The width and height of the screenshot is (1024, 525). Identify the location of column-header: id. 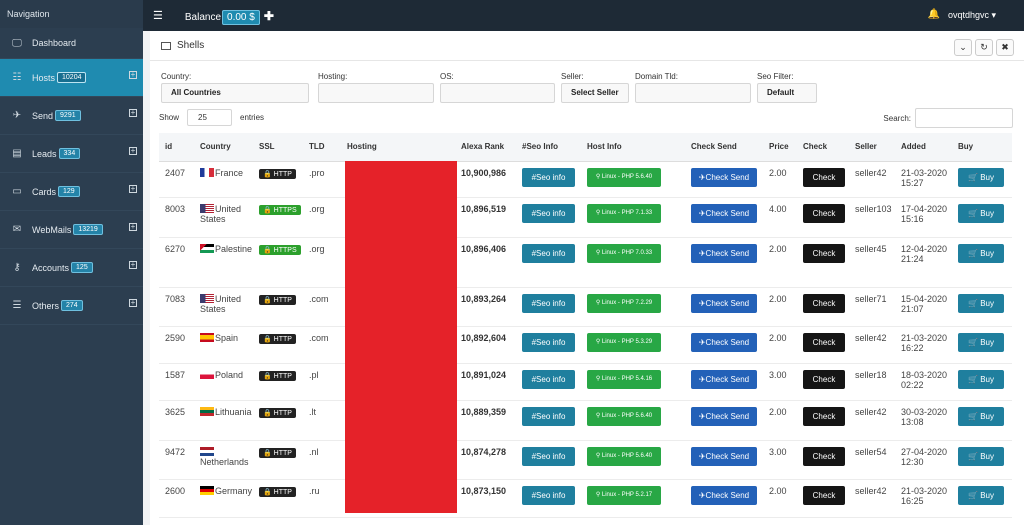
(176, 147).